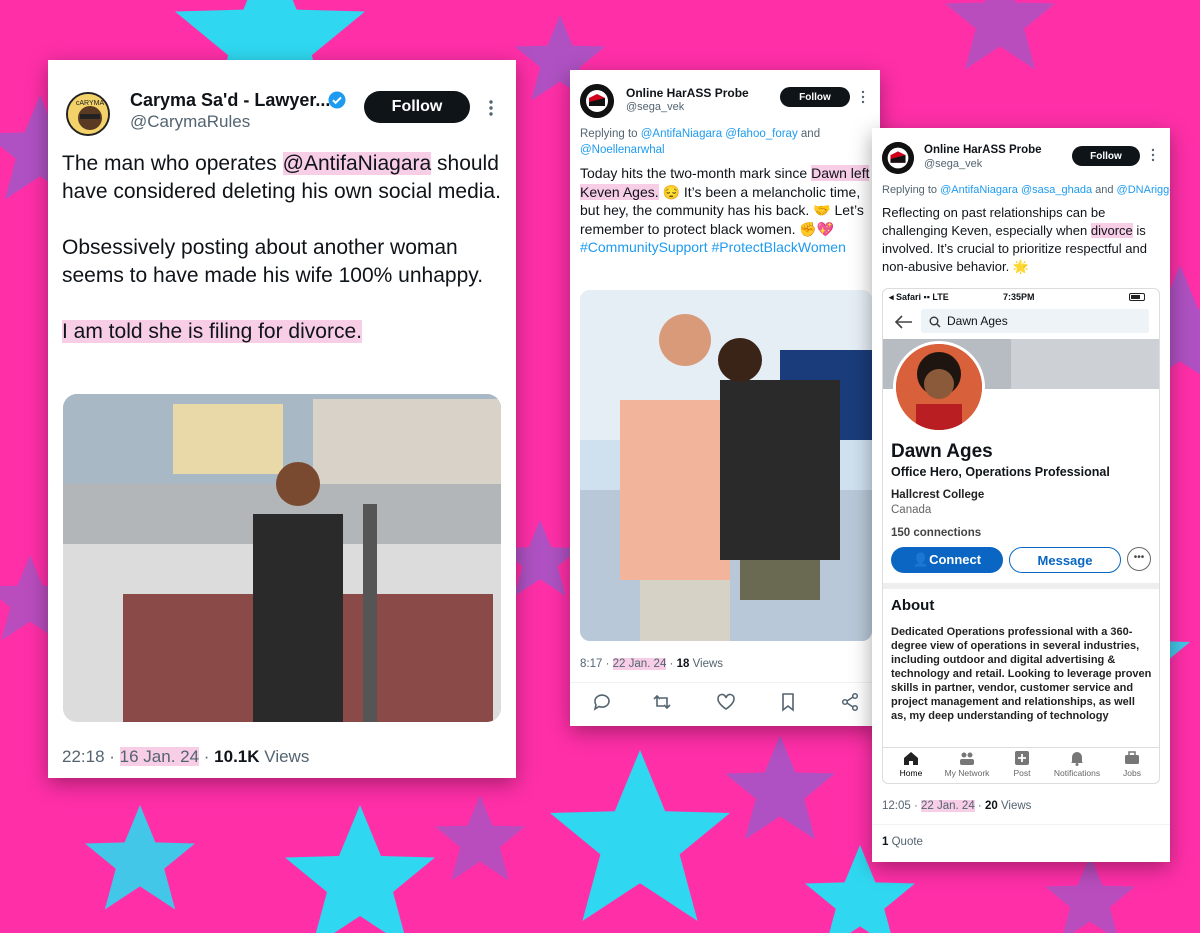 This screenshot has width=1200, height=933. Describe the element at coordinates (357, 163) in the screenshot. I see `mention-link: @AntifaNiagara` at that location.